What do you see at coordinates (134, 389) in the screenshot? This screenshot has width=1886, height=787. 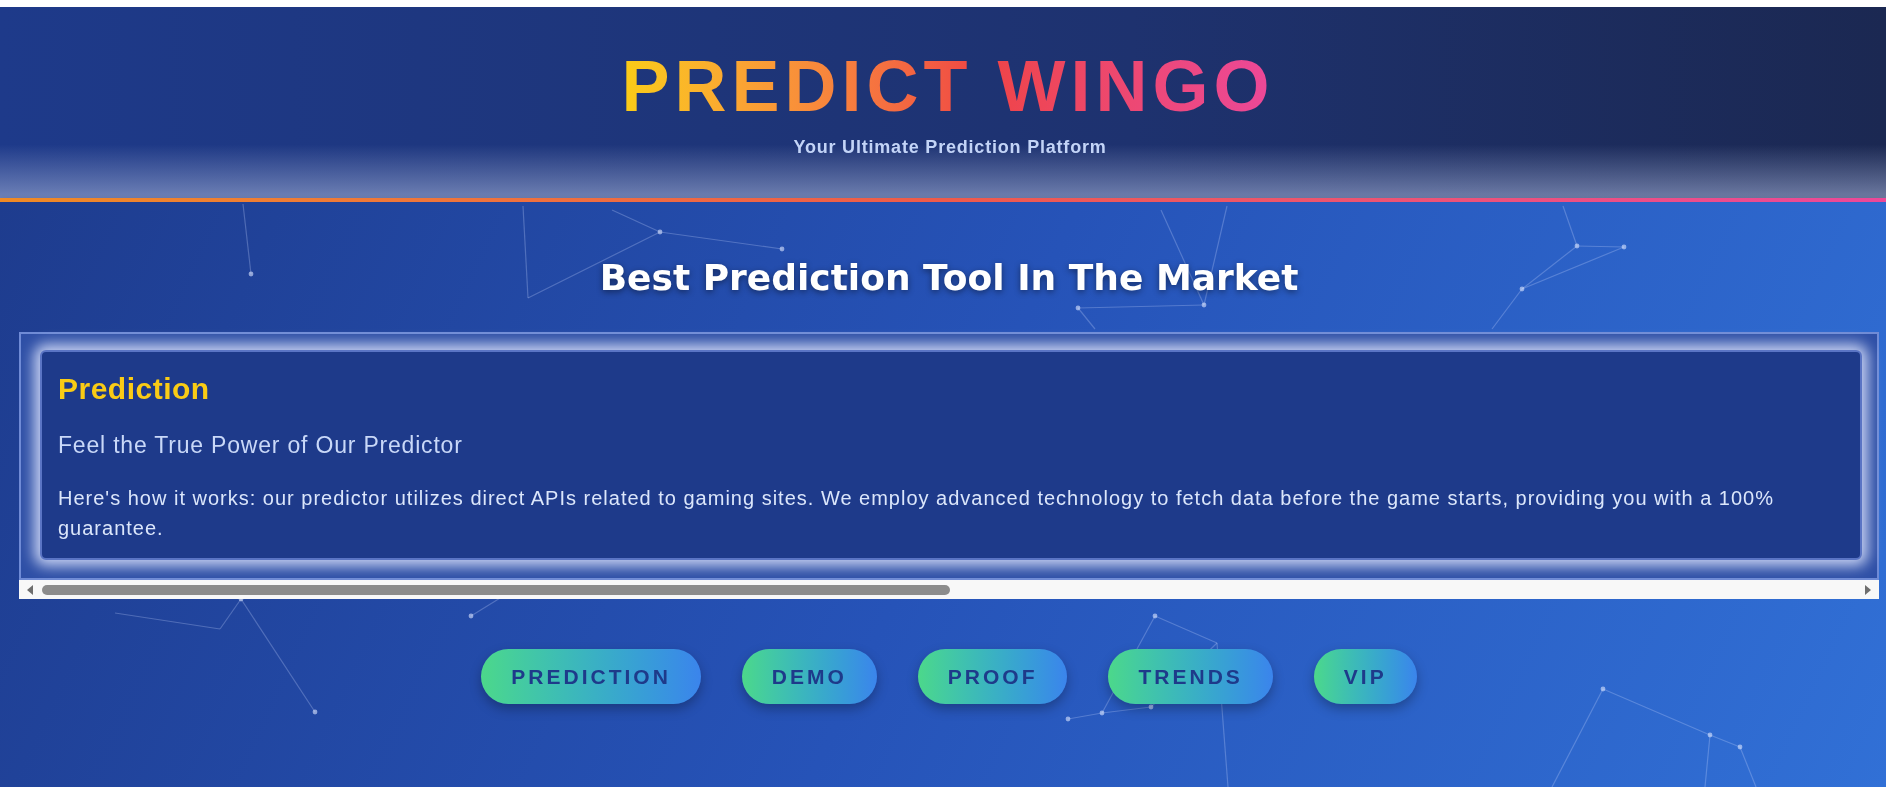 I see `card-title: Prediction` at bounding box center [134, 389].